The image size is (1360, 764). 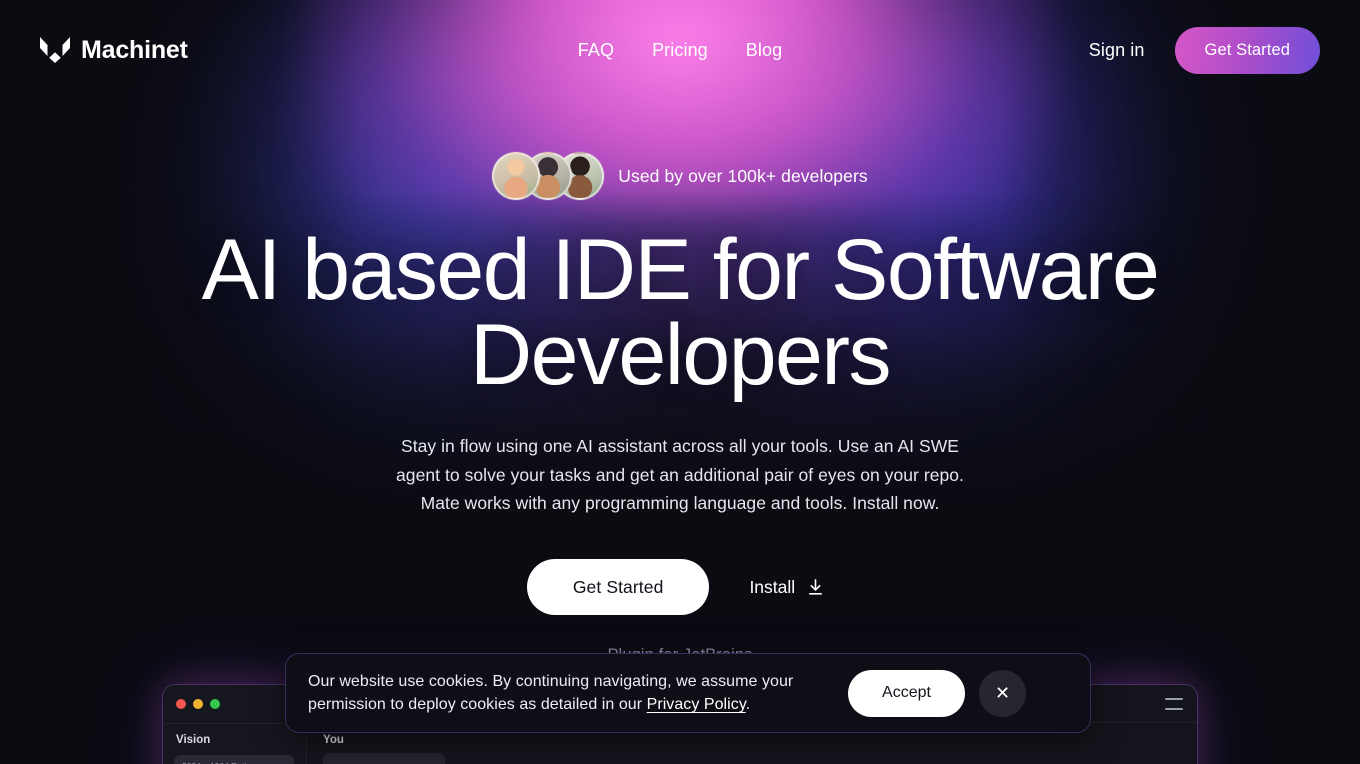 I want to click on sidebar-divider, so click(x=234, y=723).